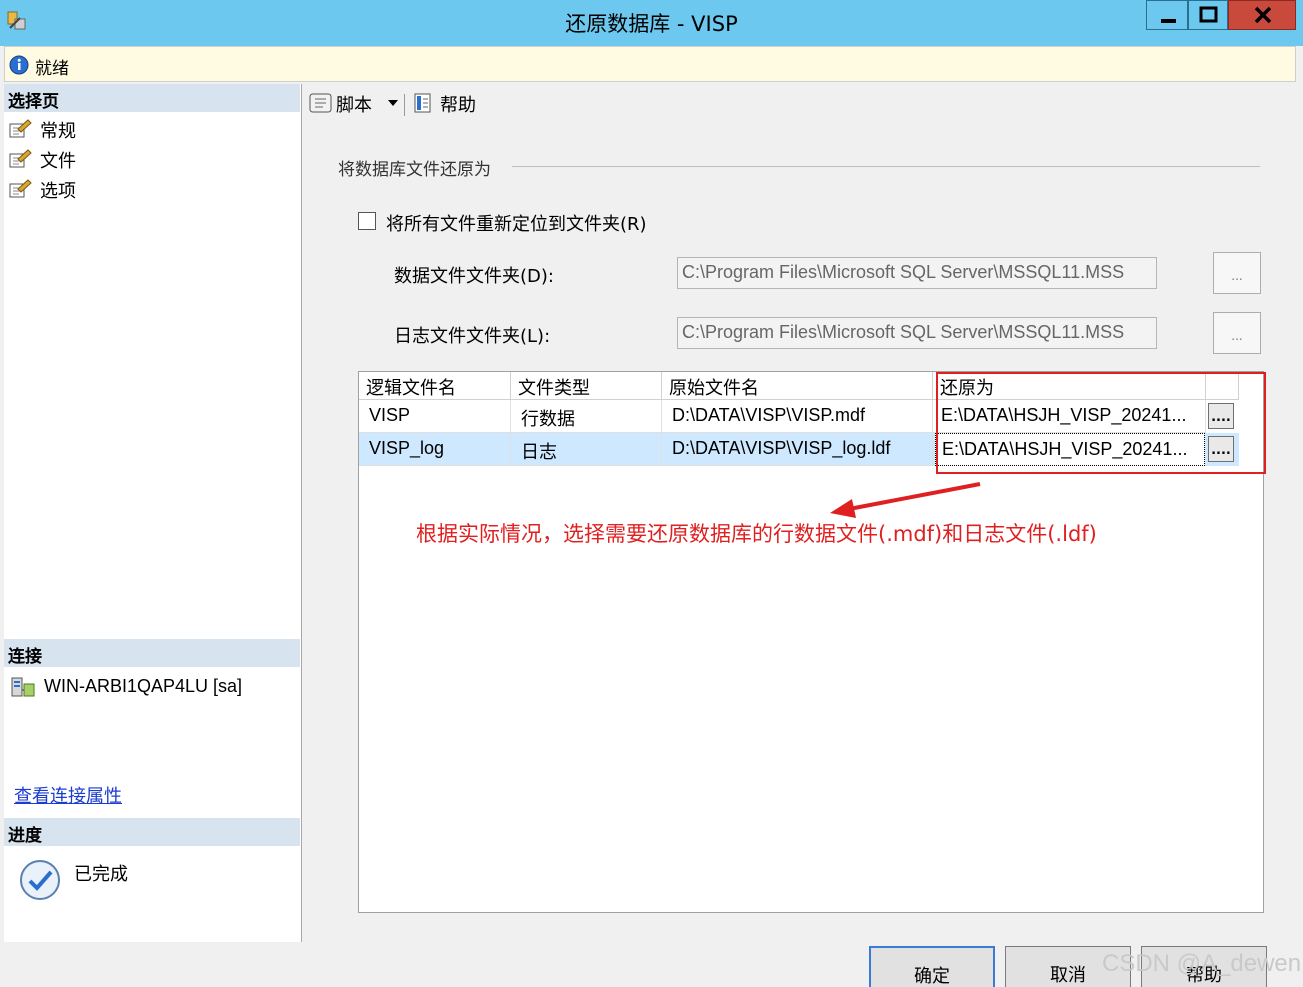 The image size is (1303, 987). What do you see at coordinates (354, 105) in the screenshot?
I see `script-label: 脚本` at bounding box center [354, 105].